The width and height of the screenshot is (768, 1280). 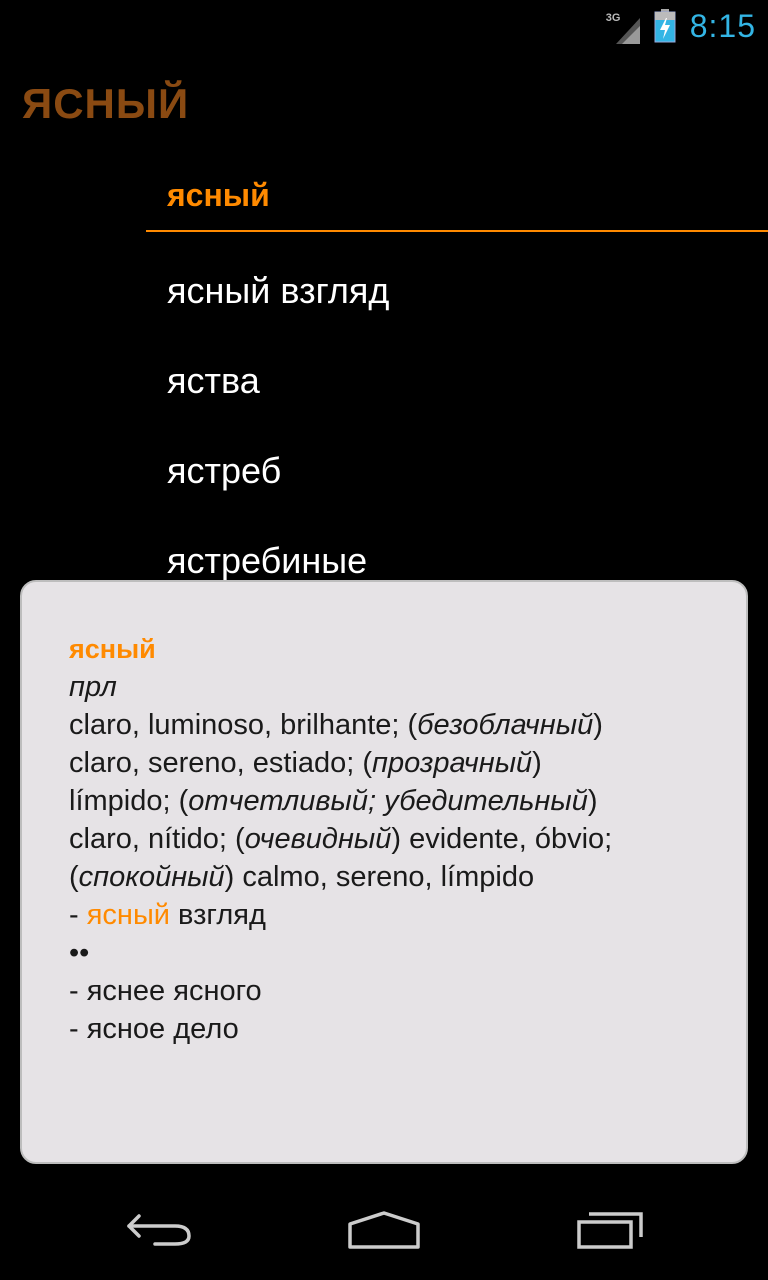 What do you see at coordinates (318, 839) in the screenshot?
I see `definition-note: очевидный` at bounding box center [318, 839].